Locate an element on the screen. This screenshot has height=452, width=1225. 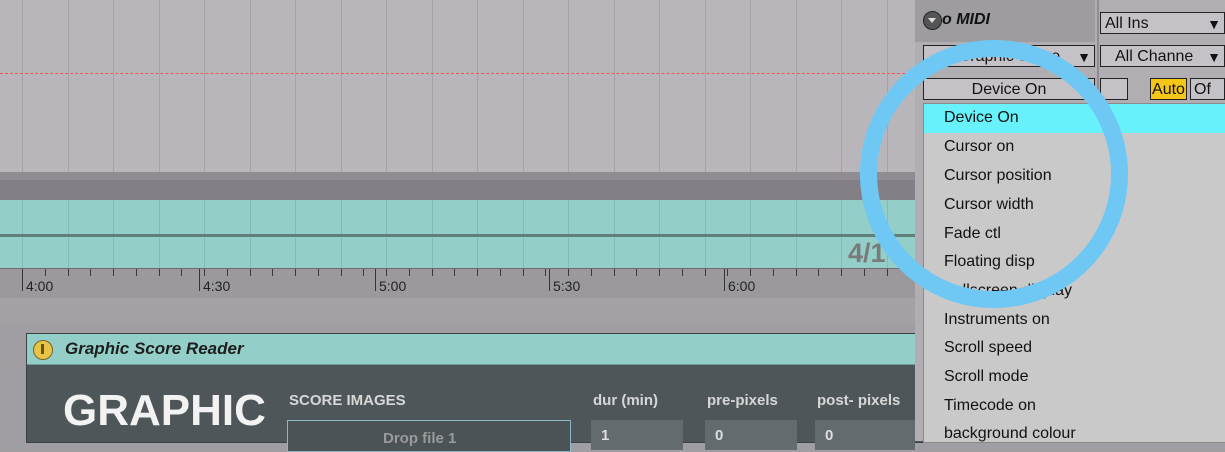
track-fold-icon is located at coordinates (932, 20).